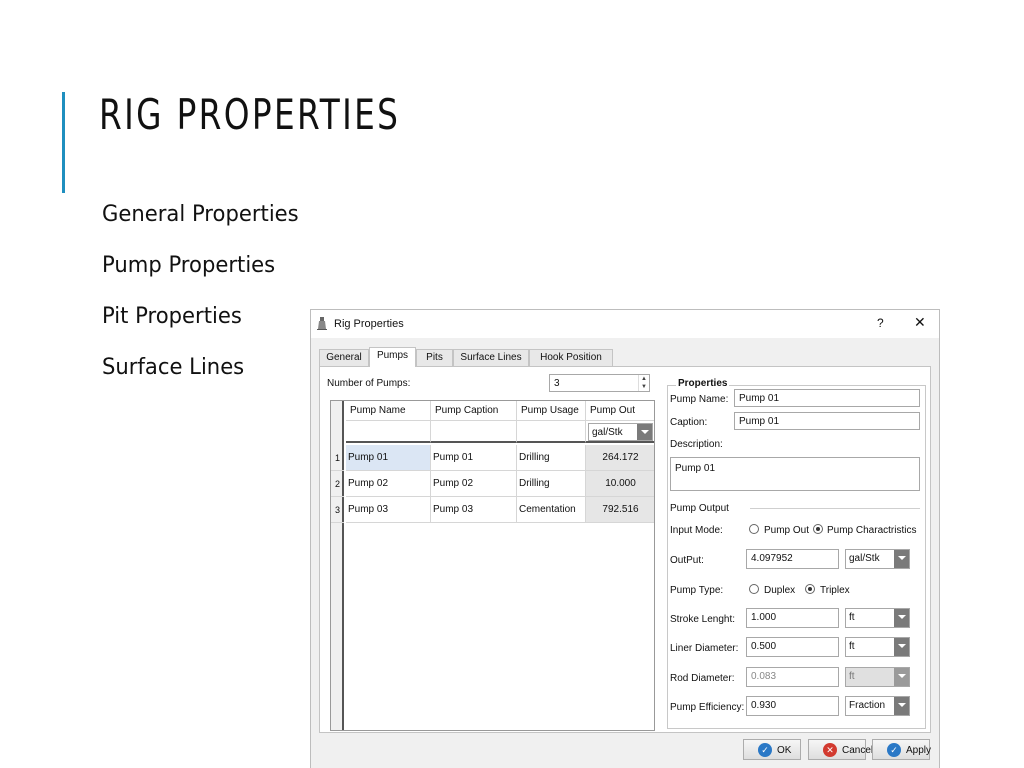  Describe the element at coordinates (818, 529) in the screenshot. I see `radio-pump-charactristics` at that location.